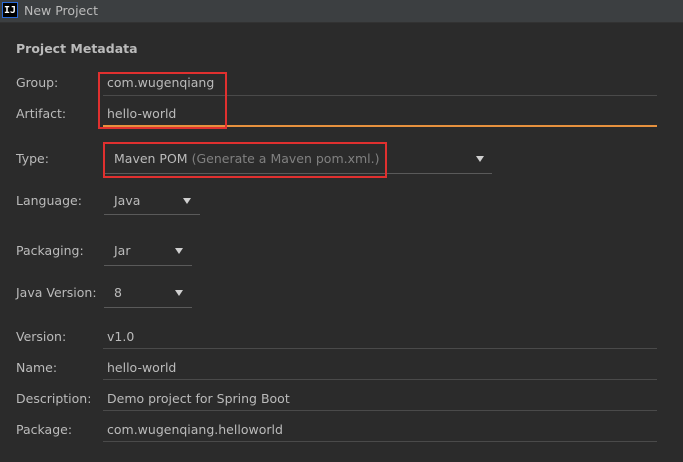 The width and height of the screenshot is (683, 462). I want to click on java-version-dropdown: 8, so click(148, 293).